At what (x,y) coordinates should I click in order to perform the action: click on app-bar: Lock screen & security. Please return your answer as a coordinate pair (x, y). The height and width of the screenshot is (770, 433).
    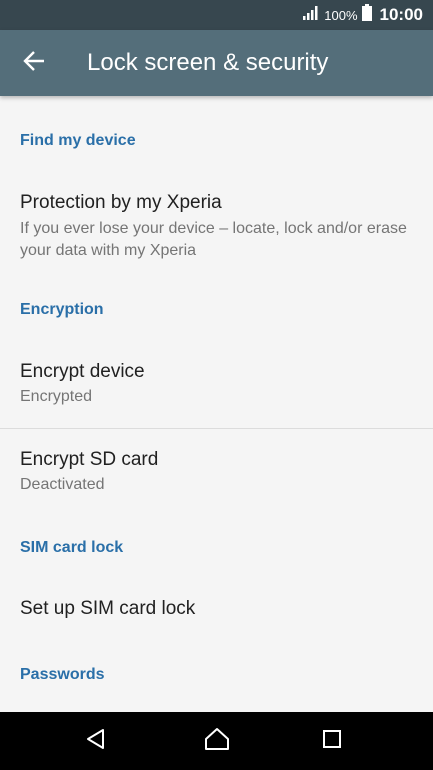
    Looking at the image, I should click on (216, 63).